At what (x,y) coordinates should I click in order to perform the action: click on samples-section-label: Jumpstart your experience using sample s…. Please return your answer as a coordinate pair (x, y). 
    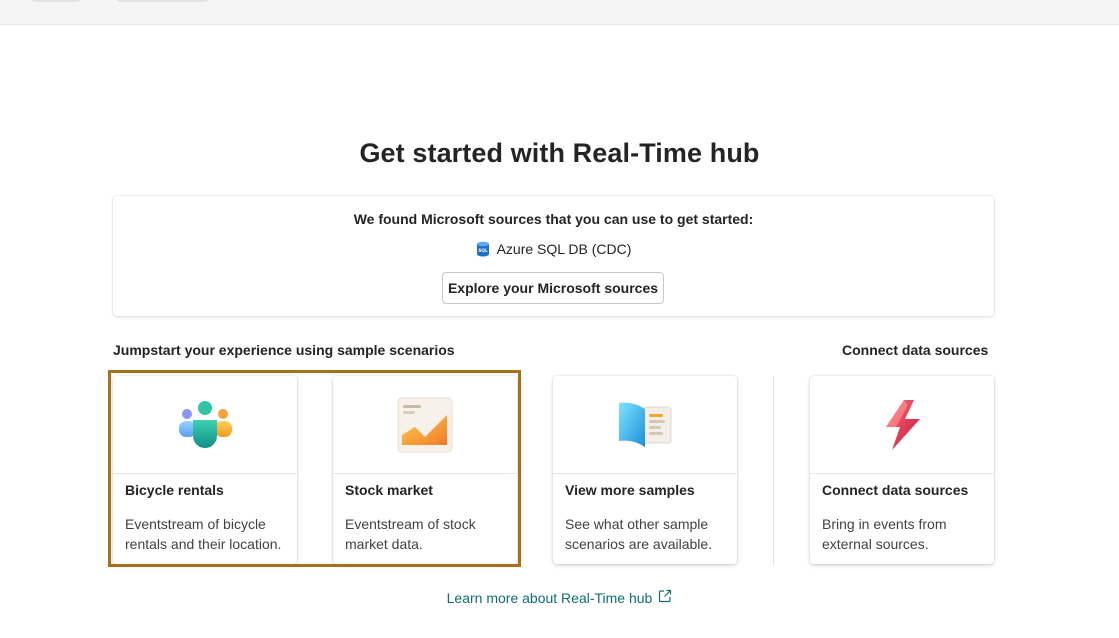
    Looking at the image, I should click on (284, 350).